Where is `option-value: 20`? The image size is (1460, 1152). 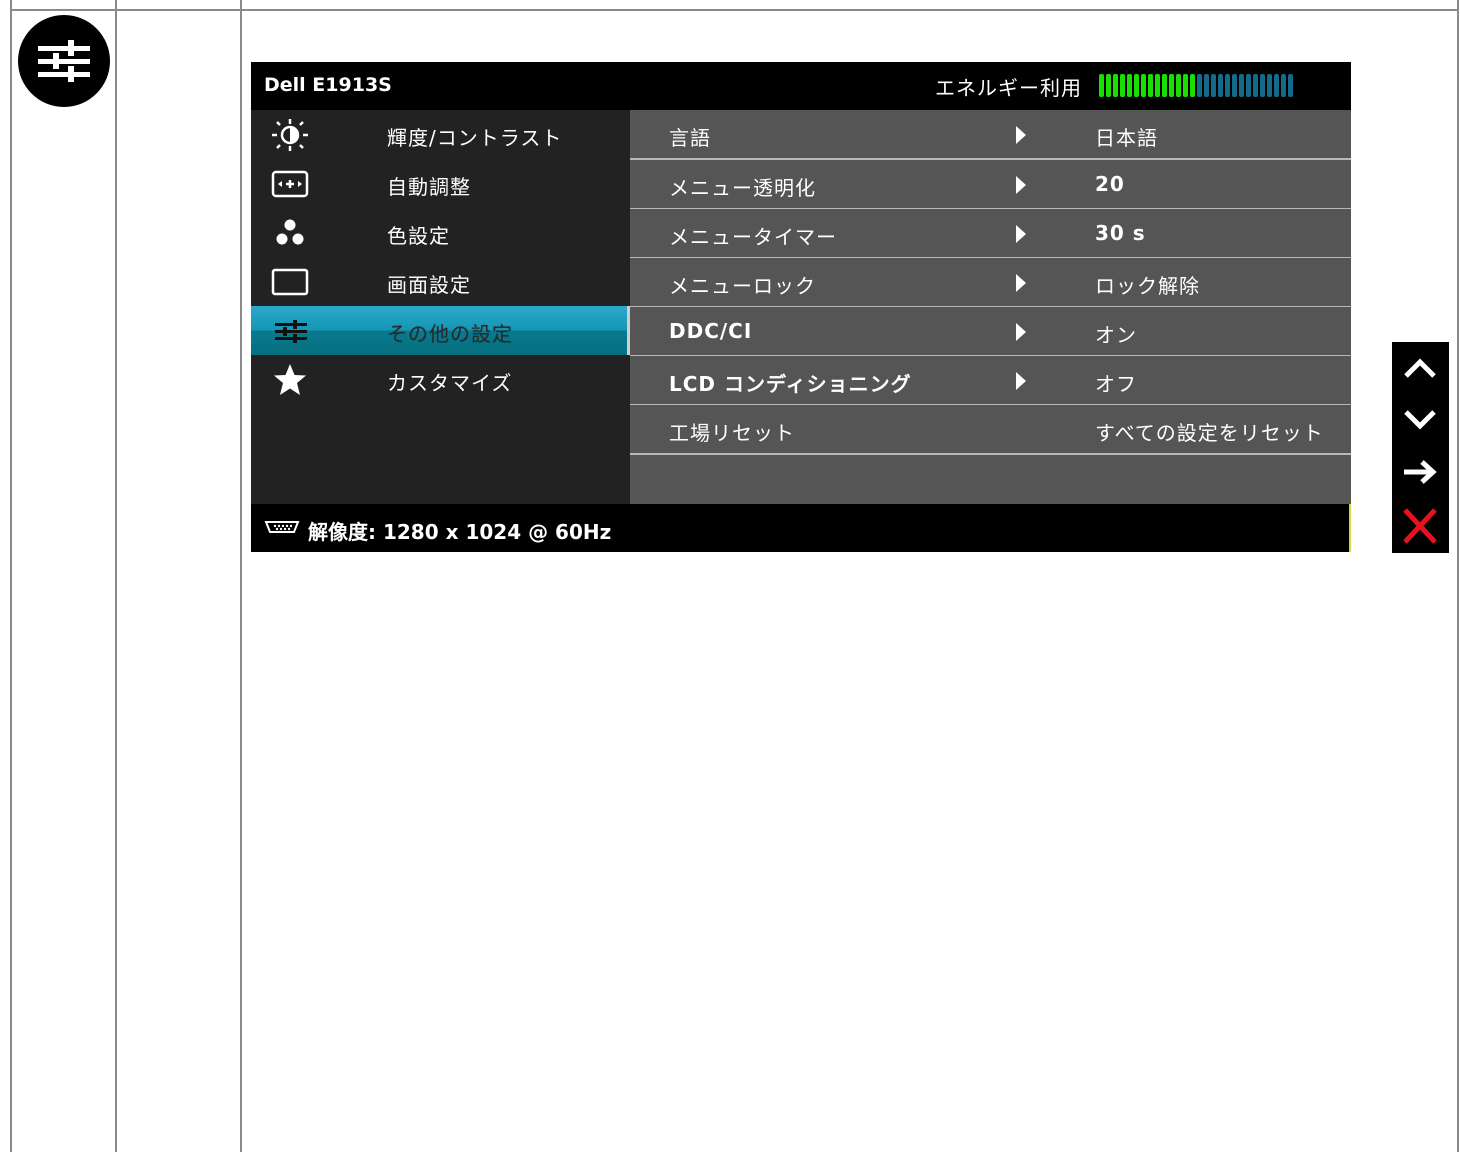
option-value: 20 is located at coordinates (1110, 184).